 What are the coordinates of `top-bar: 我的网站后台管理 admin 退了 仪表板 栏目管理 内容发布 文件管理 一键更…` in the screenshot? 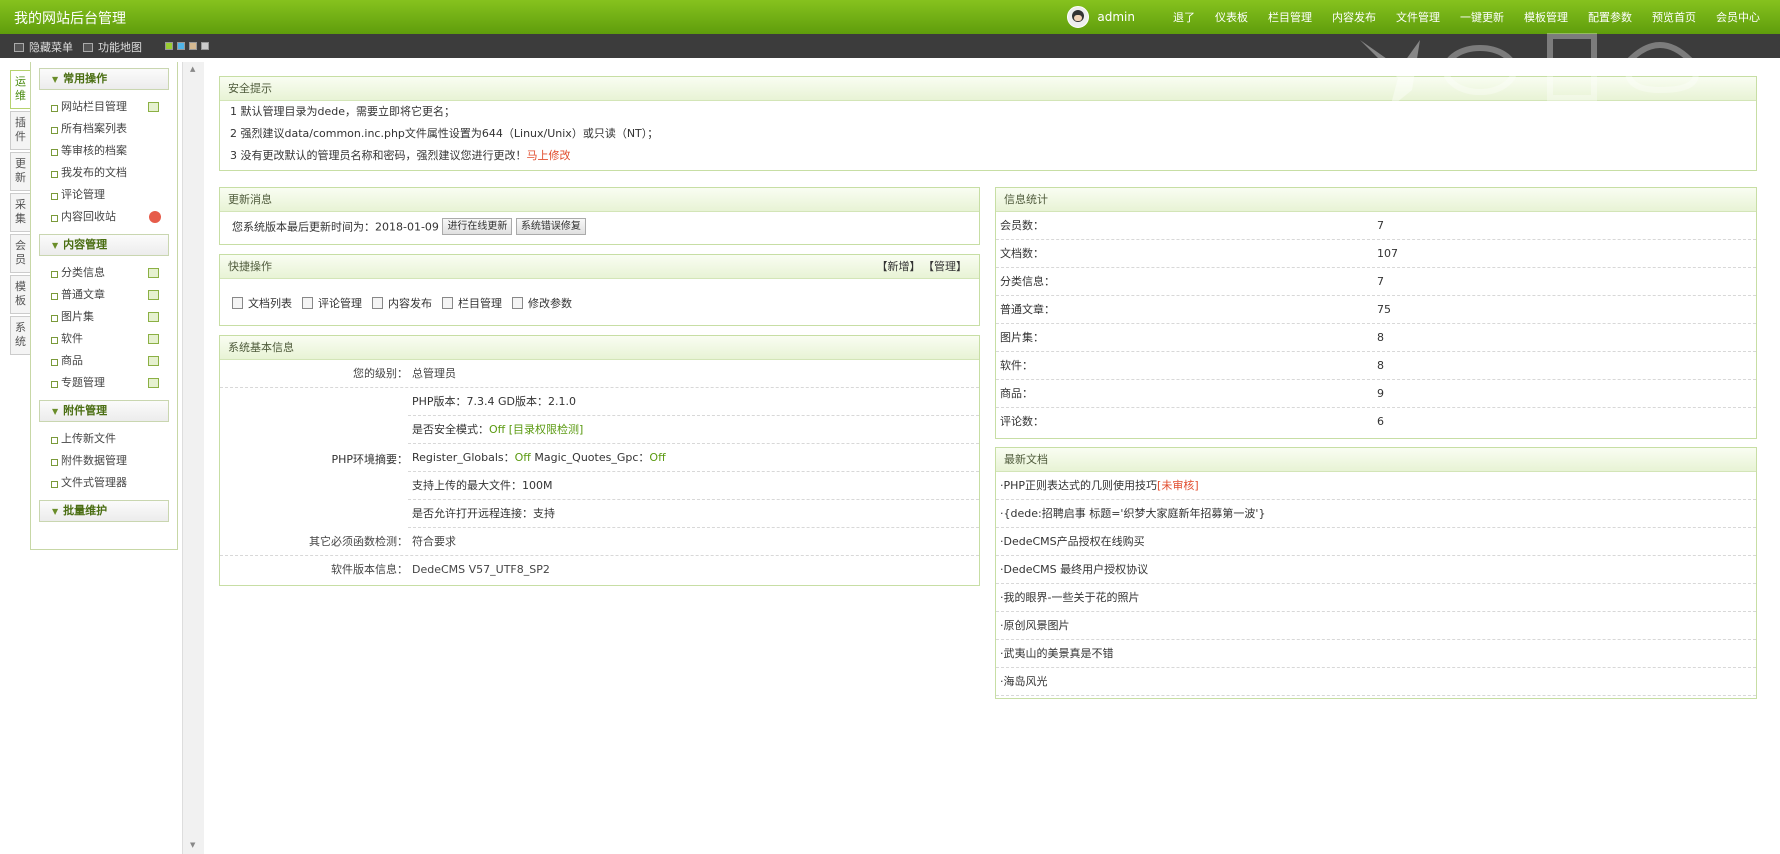 It's located at (890, 17).